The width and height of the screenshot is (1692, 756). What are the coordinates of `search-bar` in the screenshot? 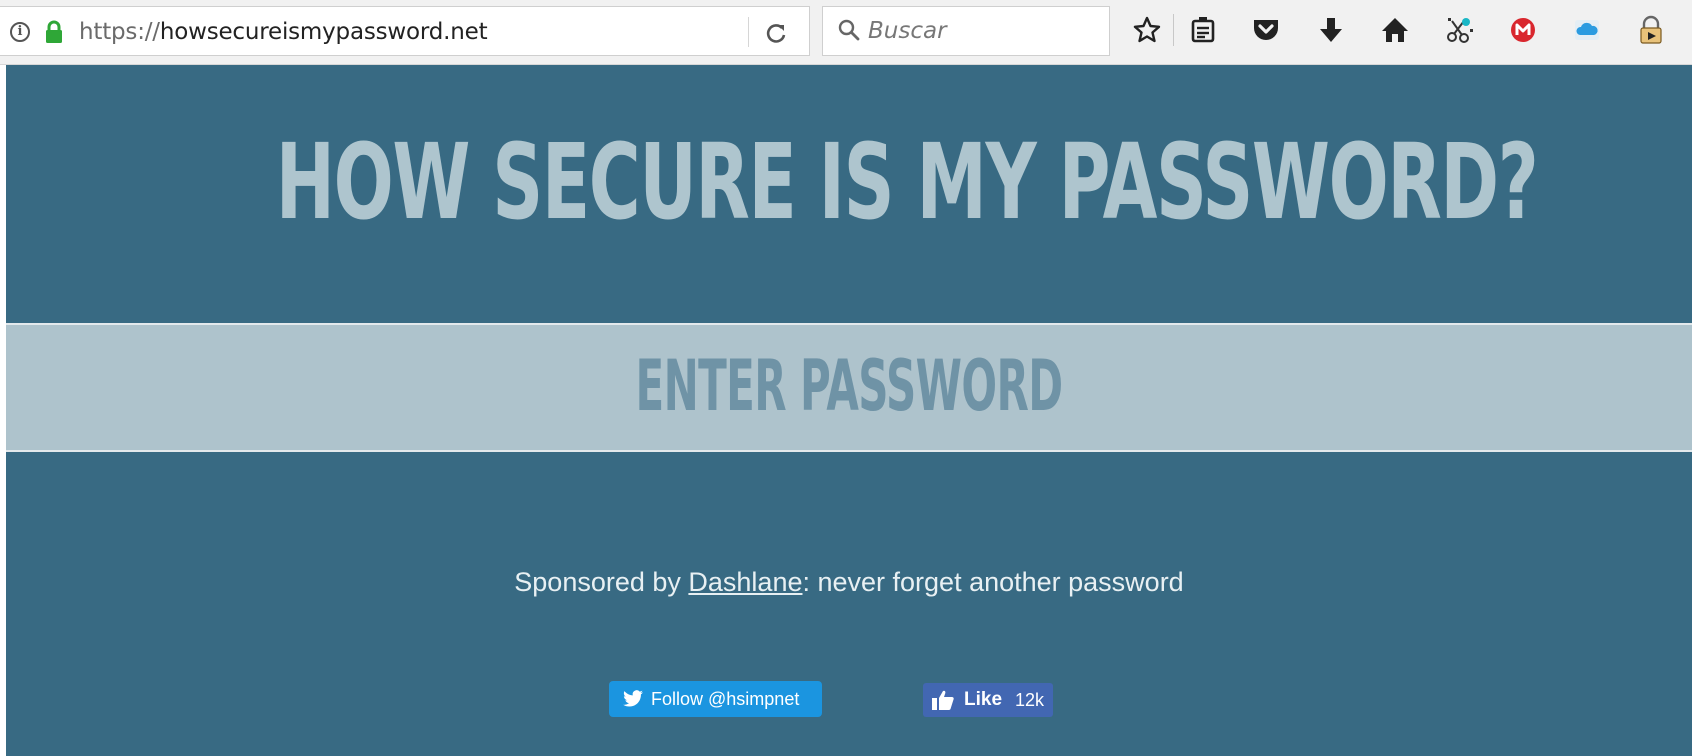 It's located at (966, 31).